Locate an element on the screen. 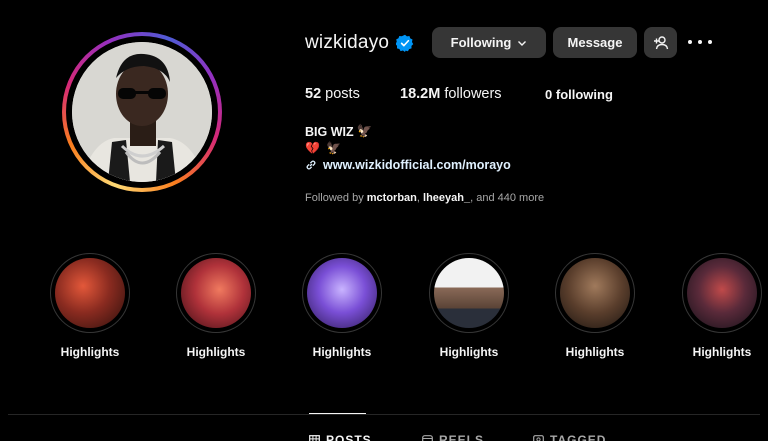  bio-link: www.wizkidofficial.com/morayo is located at coordinates (408, 165).